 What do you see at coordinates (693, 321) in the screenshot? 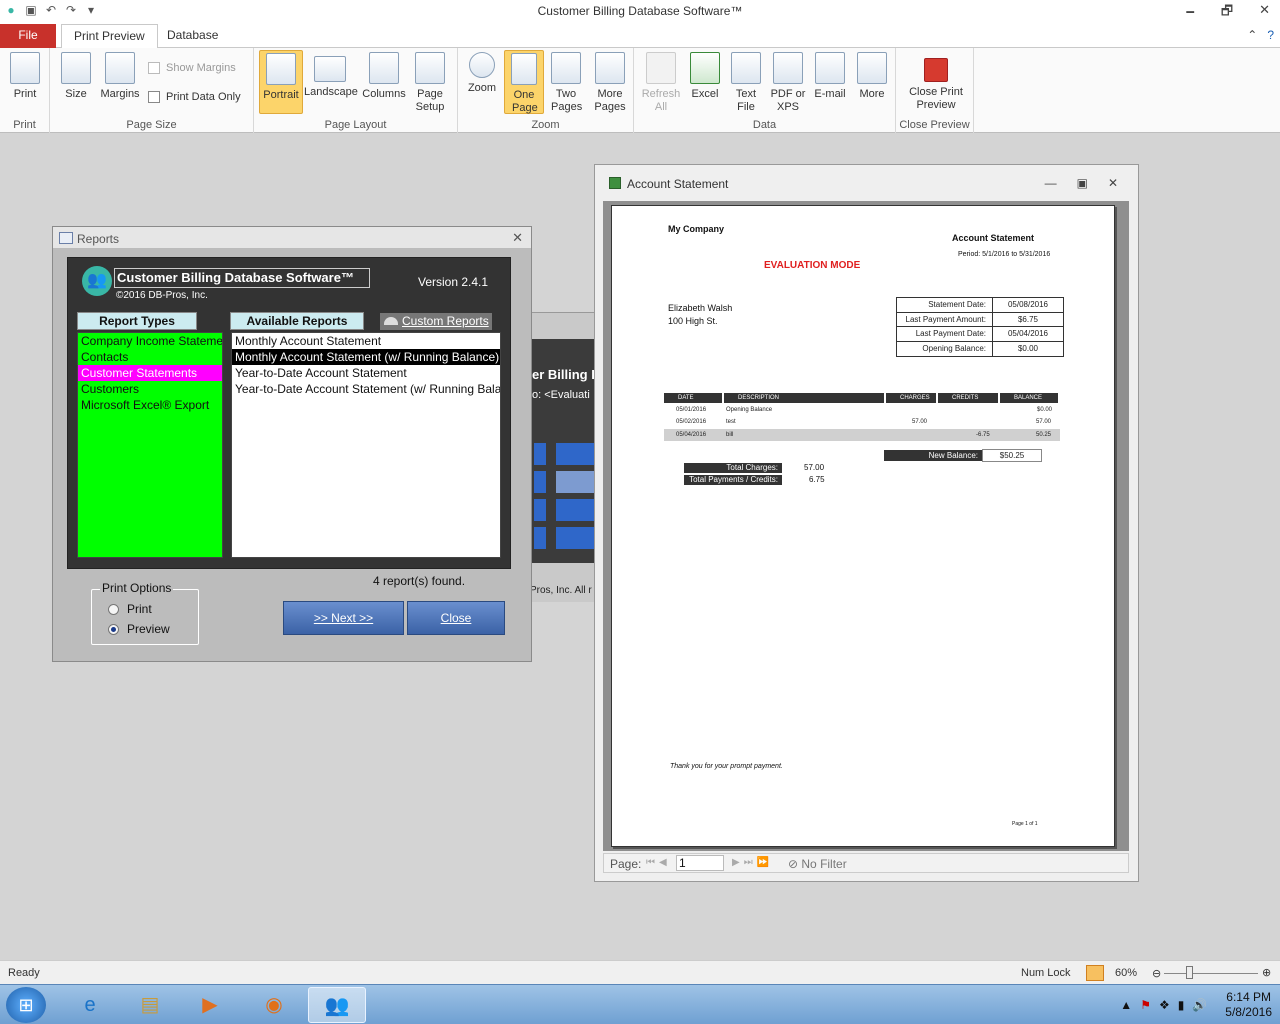
I see `customer-address: 100 High St.` at bounding box center [693, 321].